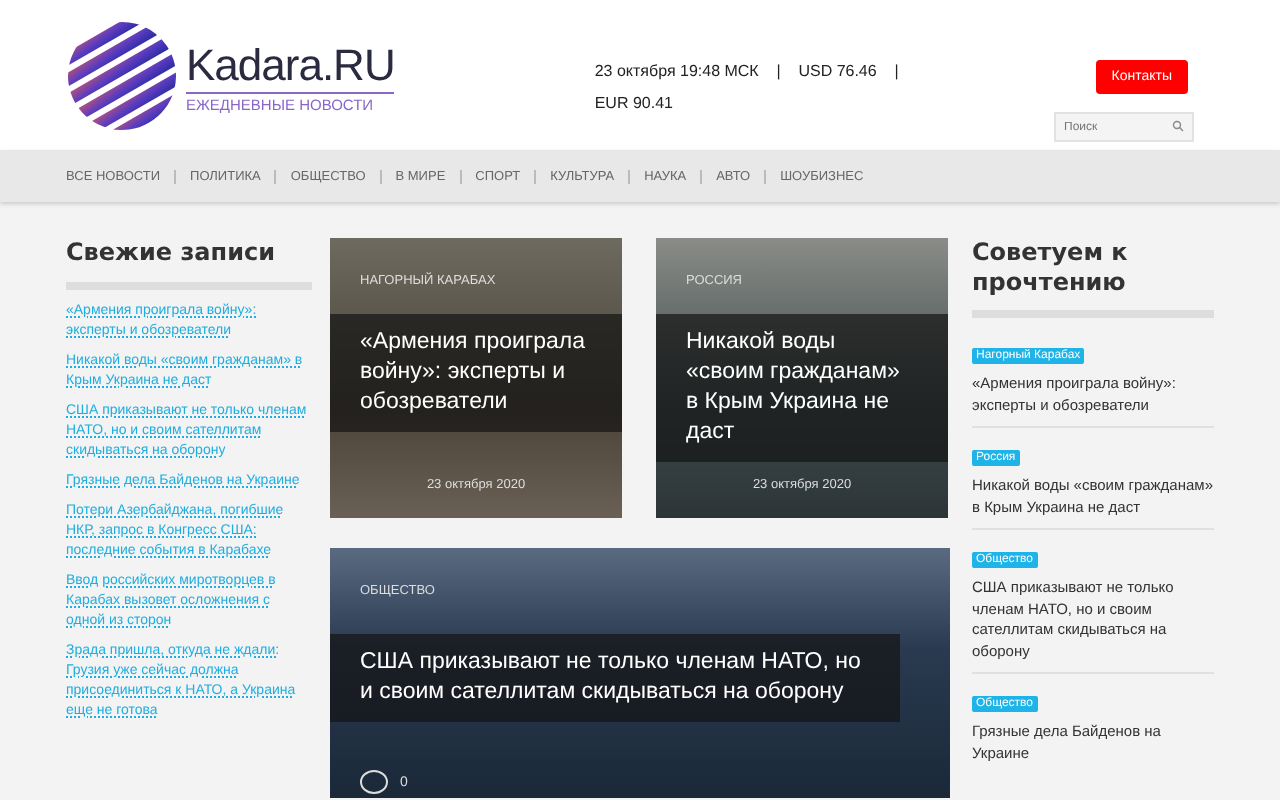  What do you see at coordinates (747, 88) in the screenshot?
I see `date-currency-info: 23 октября 19:48 МСК | USD 76.46 | EUR 90.41` at bounding box center [747, 88].